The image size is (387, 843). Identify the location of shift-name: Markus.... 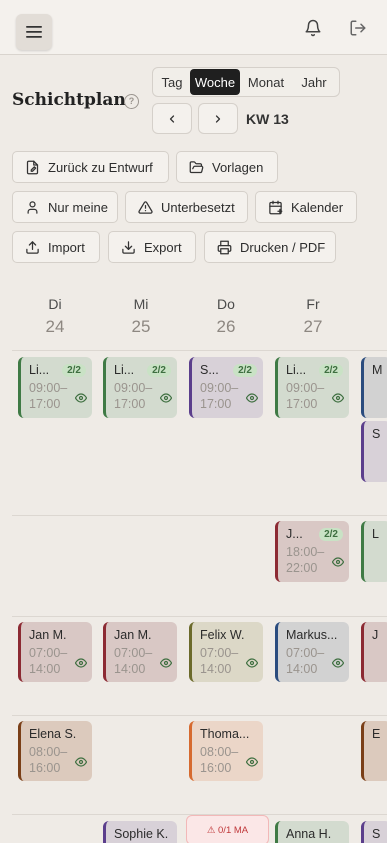
(312, 635).